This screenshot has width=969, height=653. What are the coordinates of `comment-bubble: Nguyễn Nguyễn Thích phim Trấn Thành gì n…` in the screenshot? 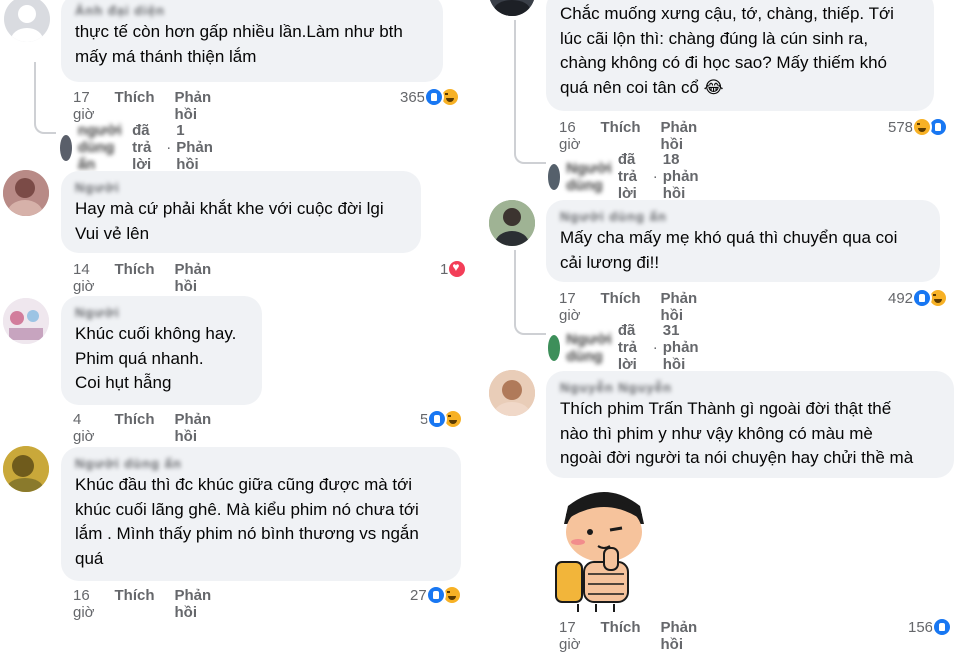 It's located at (750, 424).